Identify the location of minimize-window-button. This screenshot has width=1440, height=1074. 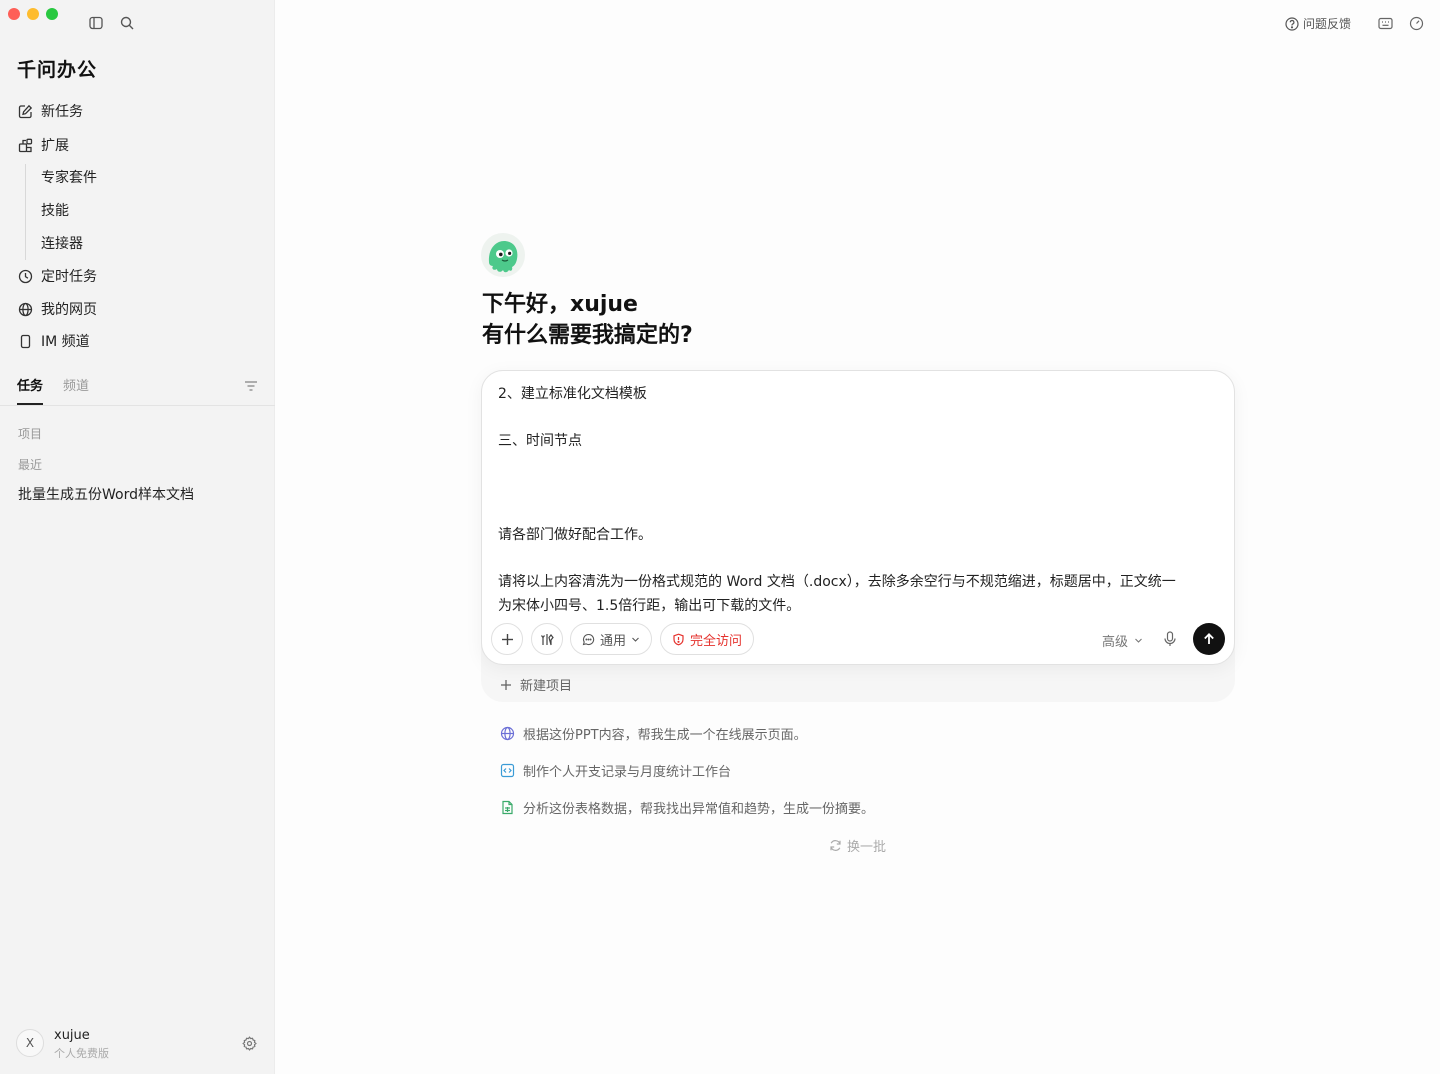
(33, 14).